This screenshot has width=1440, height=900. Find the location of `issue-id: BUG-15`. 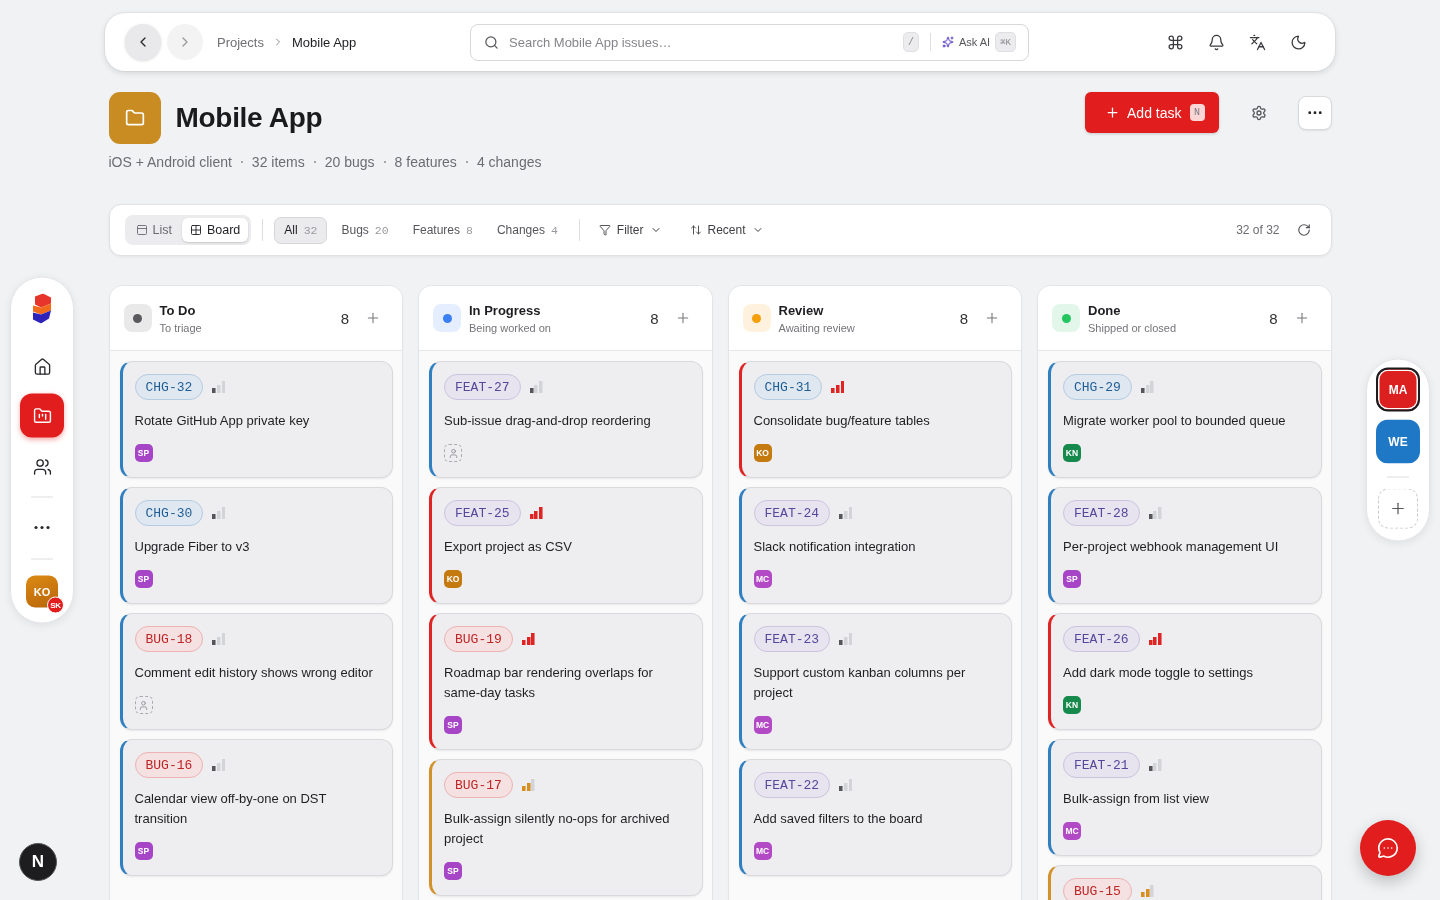

issue-id: BUG-15 is located at coordinates (1097, 889).